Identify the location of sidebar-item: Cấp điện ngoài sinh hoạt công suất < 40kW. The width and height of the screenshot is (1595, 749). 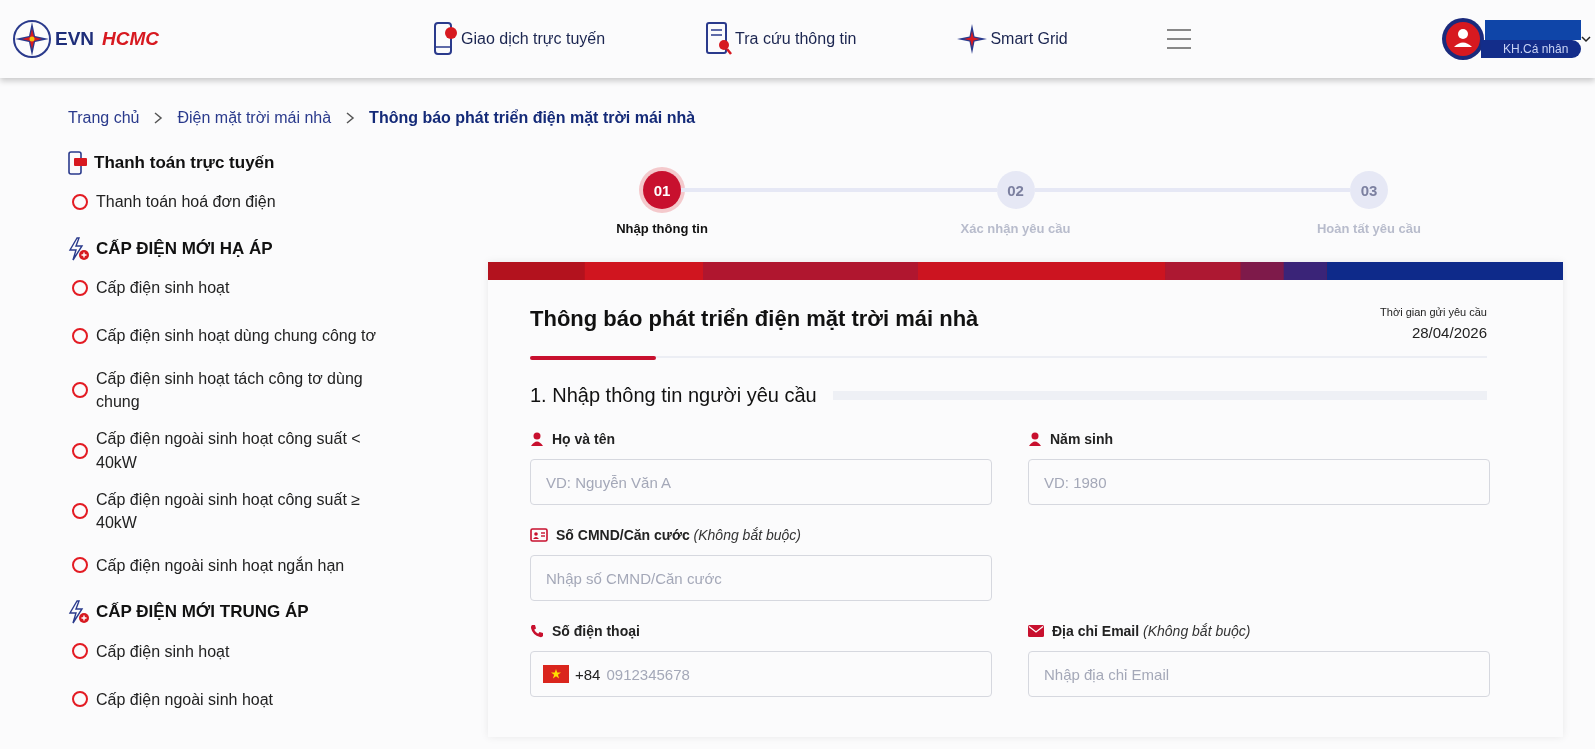
(233, 450).